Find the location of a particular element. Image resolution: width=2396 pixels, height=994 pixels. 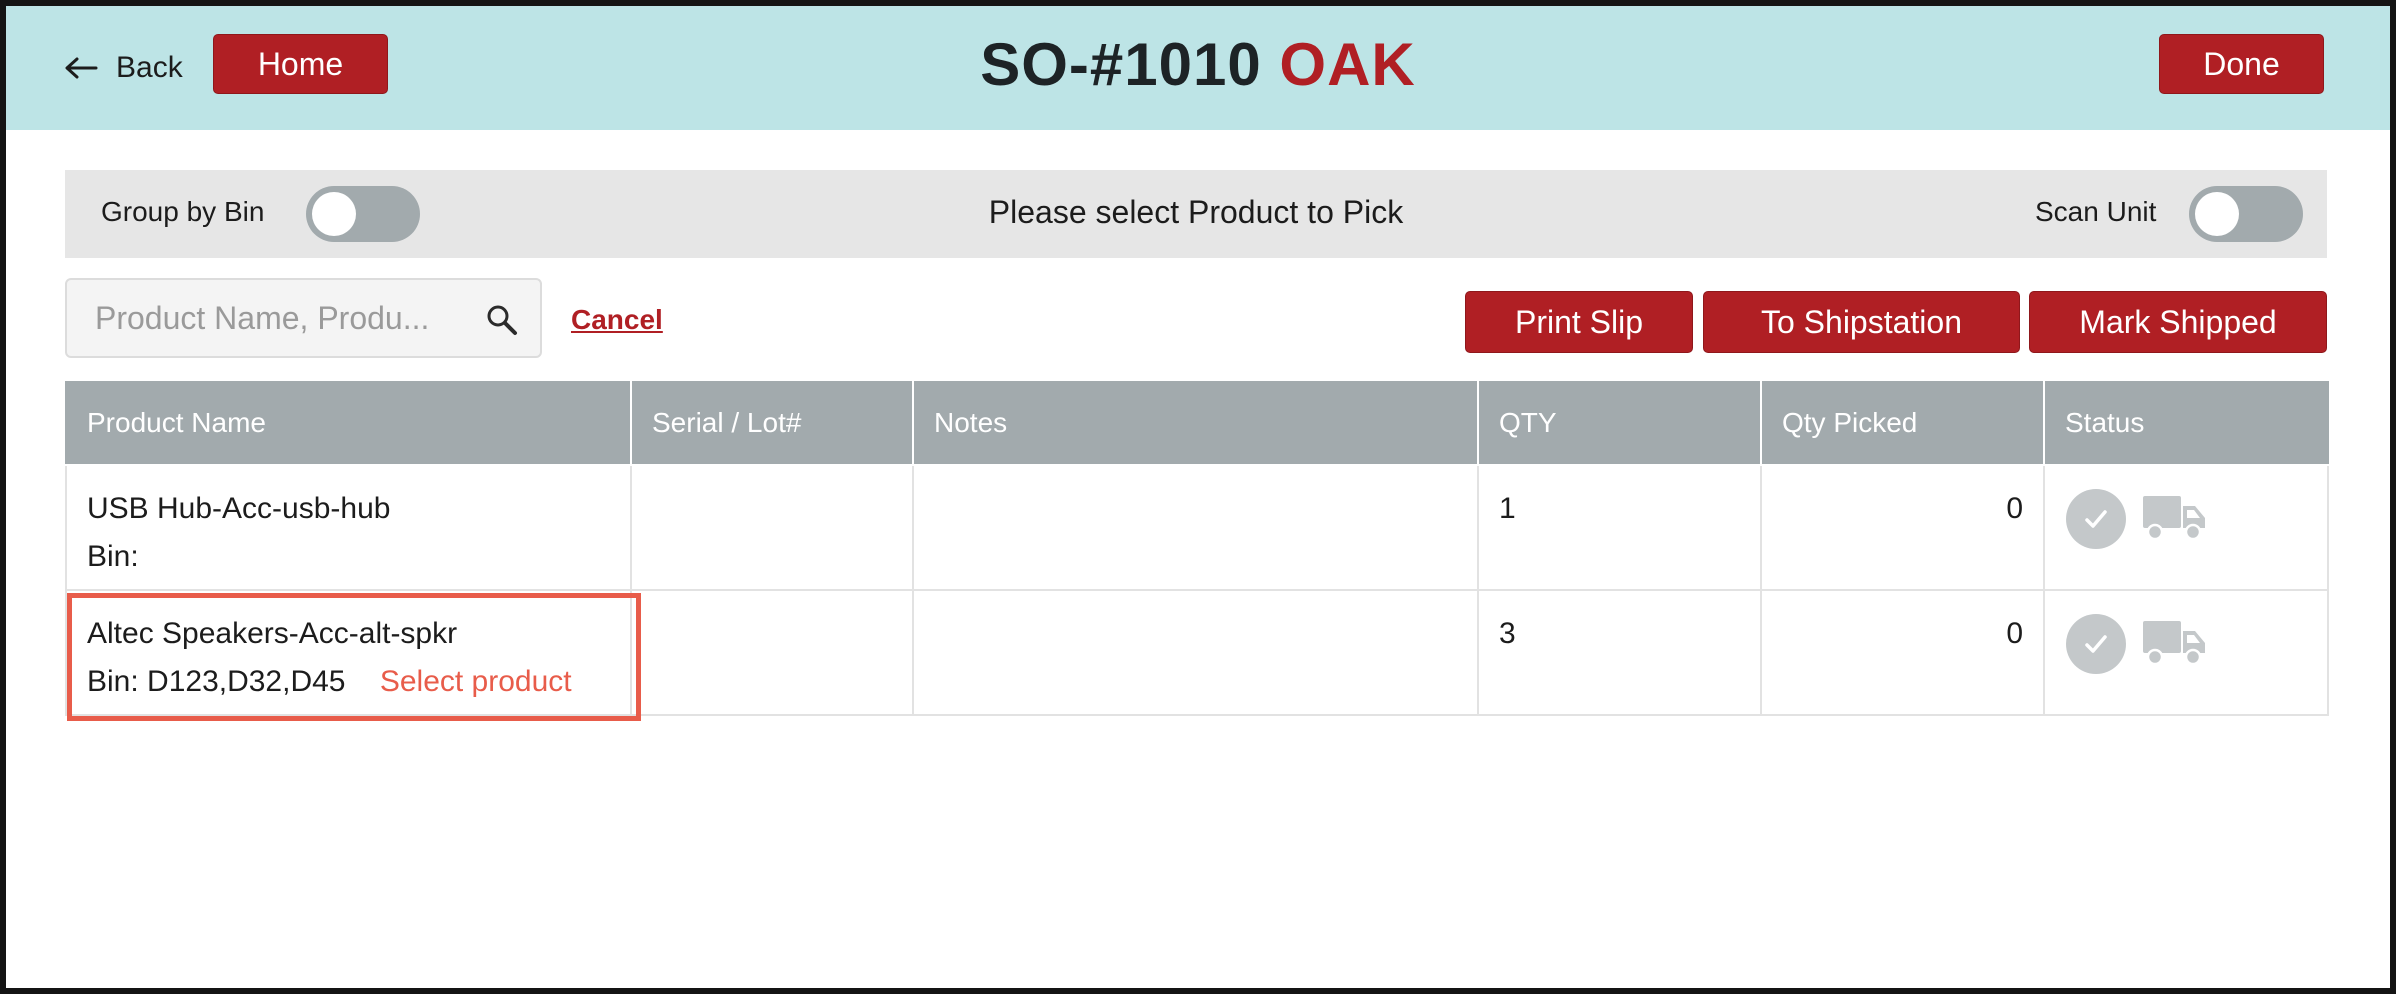

scan-unit-label: Scan Unit is located at coordinates (2096, 211).